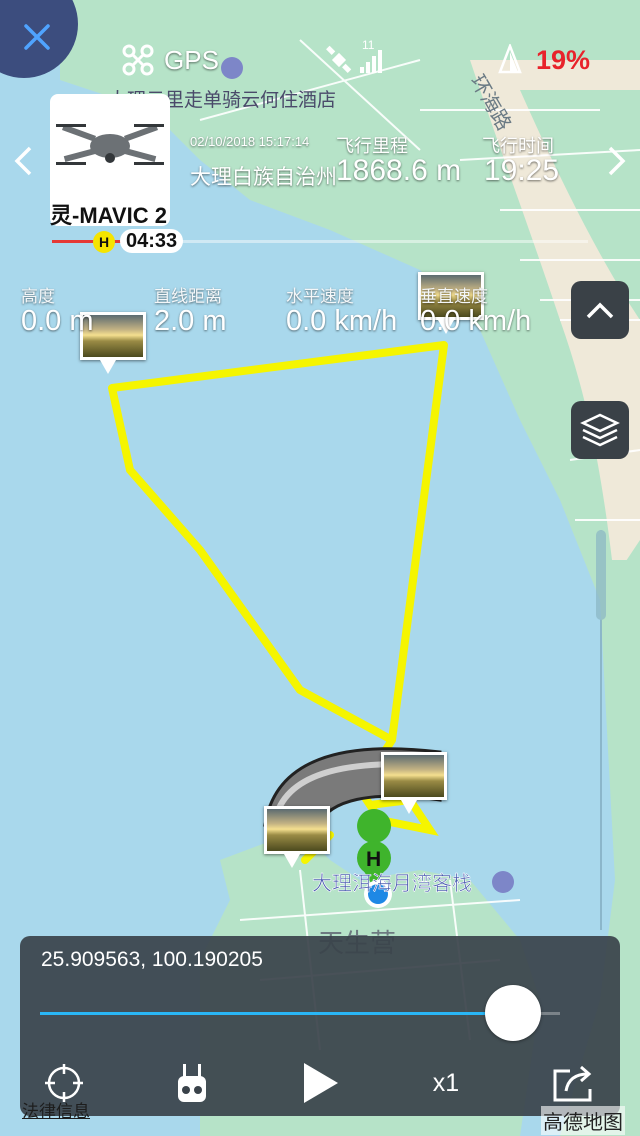  Describe the element at coordinates (152, 241) in the screenshot. I see `timeline-time: 04:33` at that location.